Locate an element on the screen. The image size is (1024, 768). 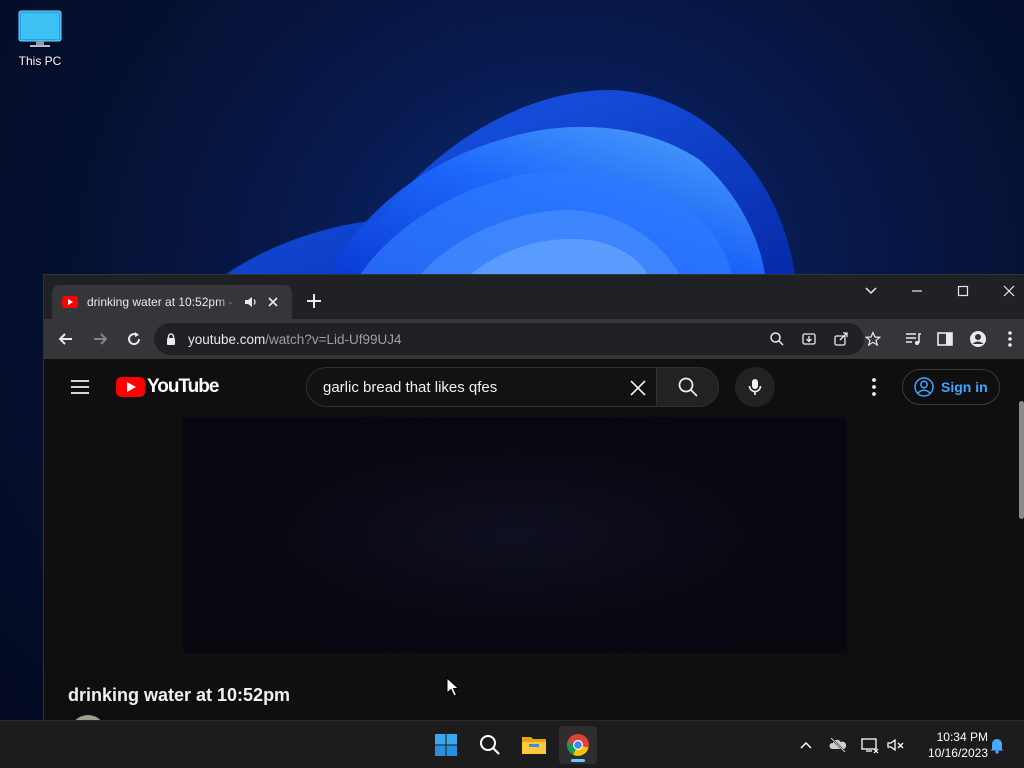
profile-icon is located at coordinates (978, 339).